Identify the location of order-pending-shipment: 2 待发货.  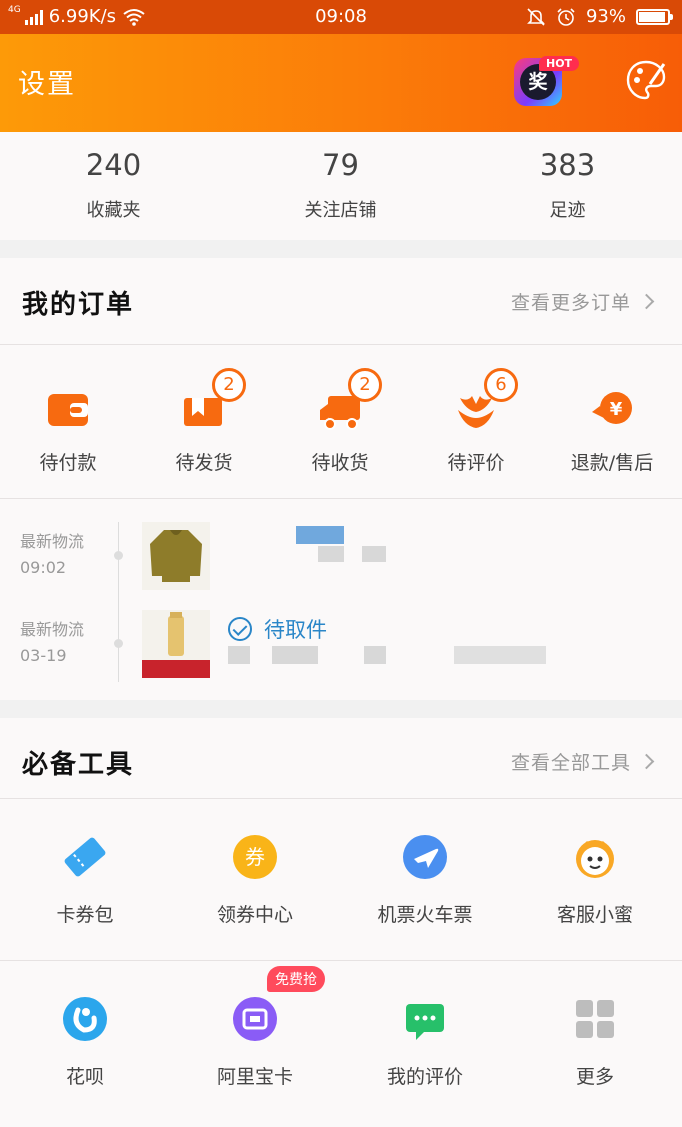
(204, 421).